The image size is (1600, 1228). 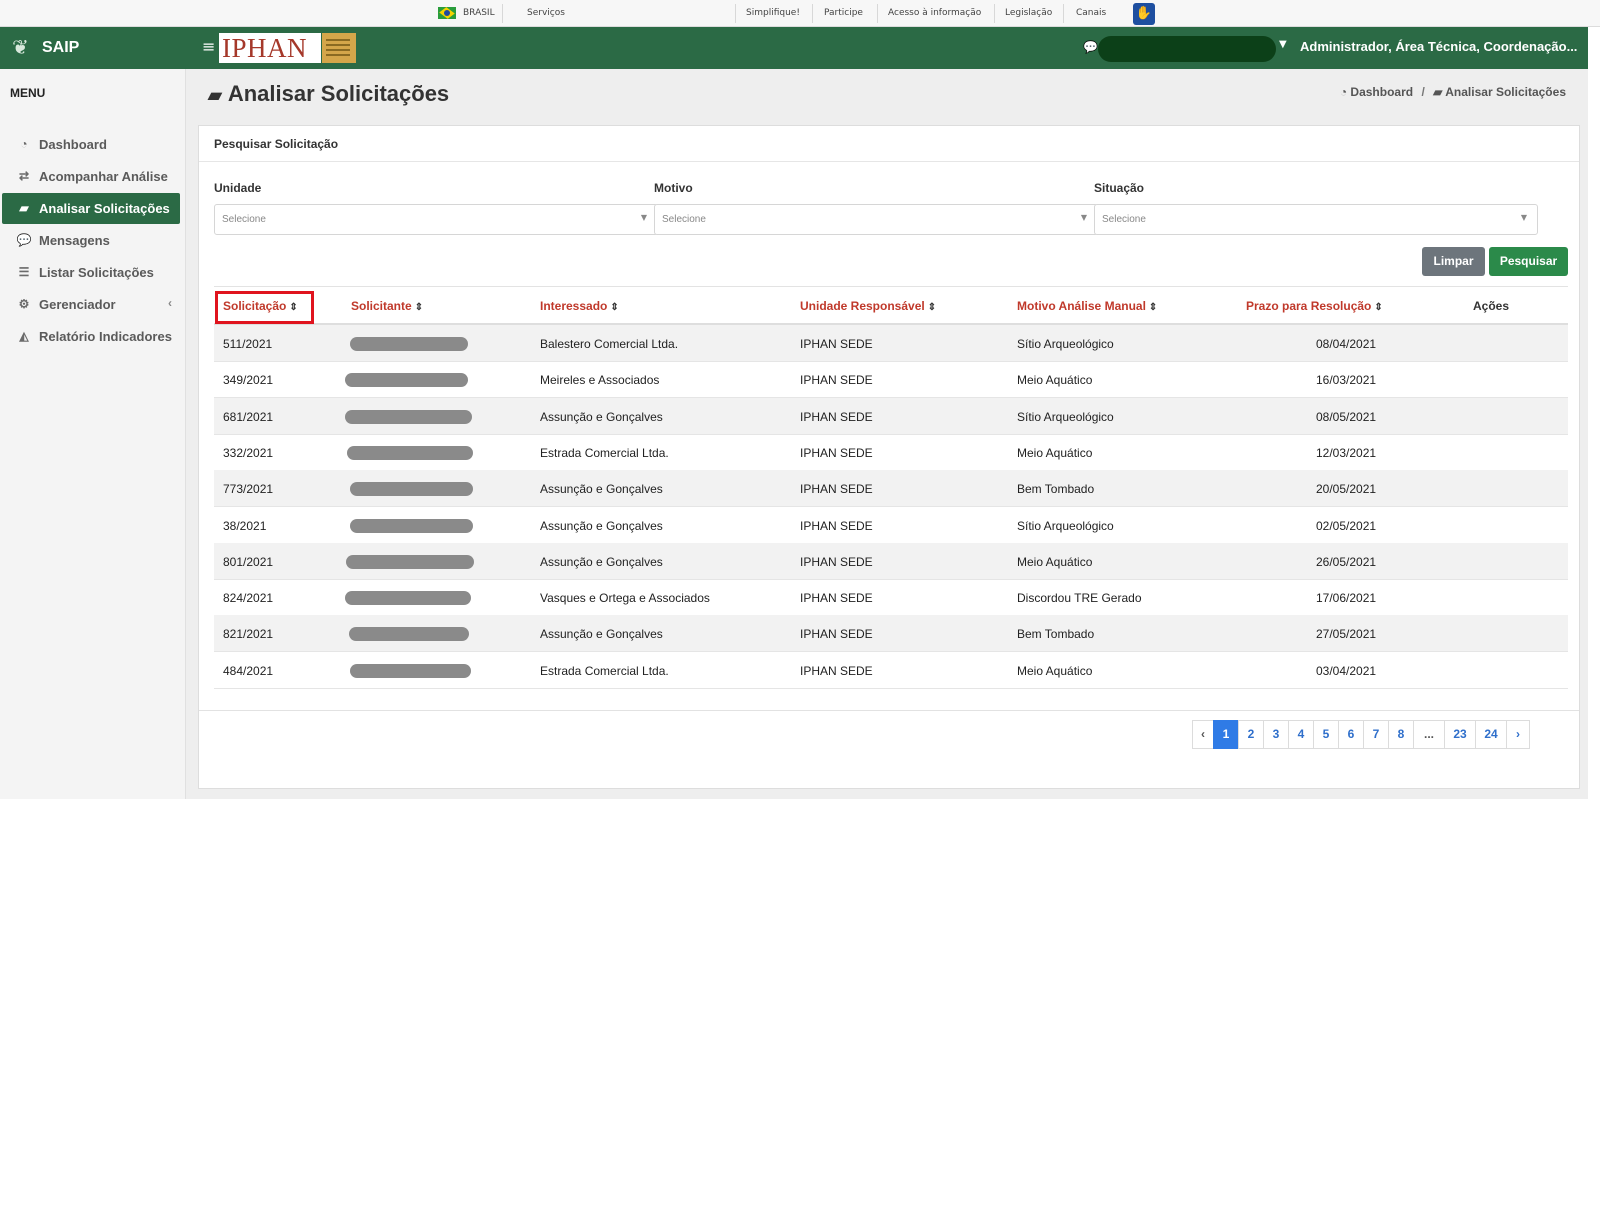 What do you see at coordinates (1528, 261) in the screenshot?
I see `search-button: Pesquisar` at bounding box center [1528, 261].